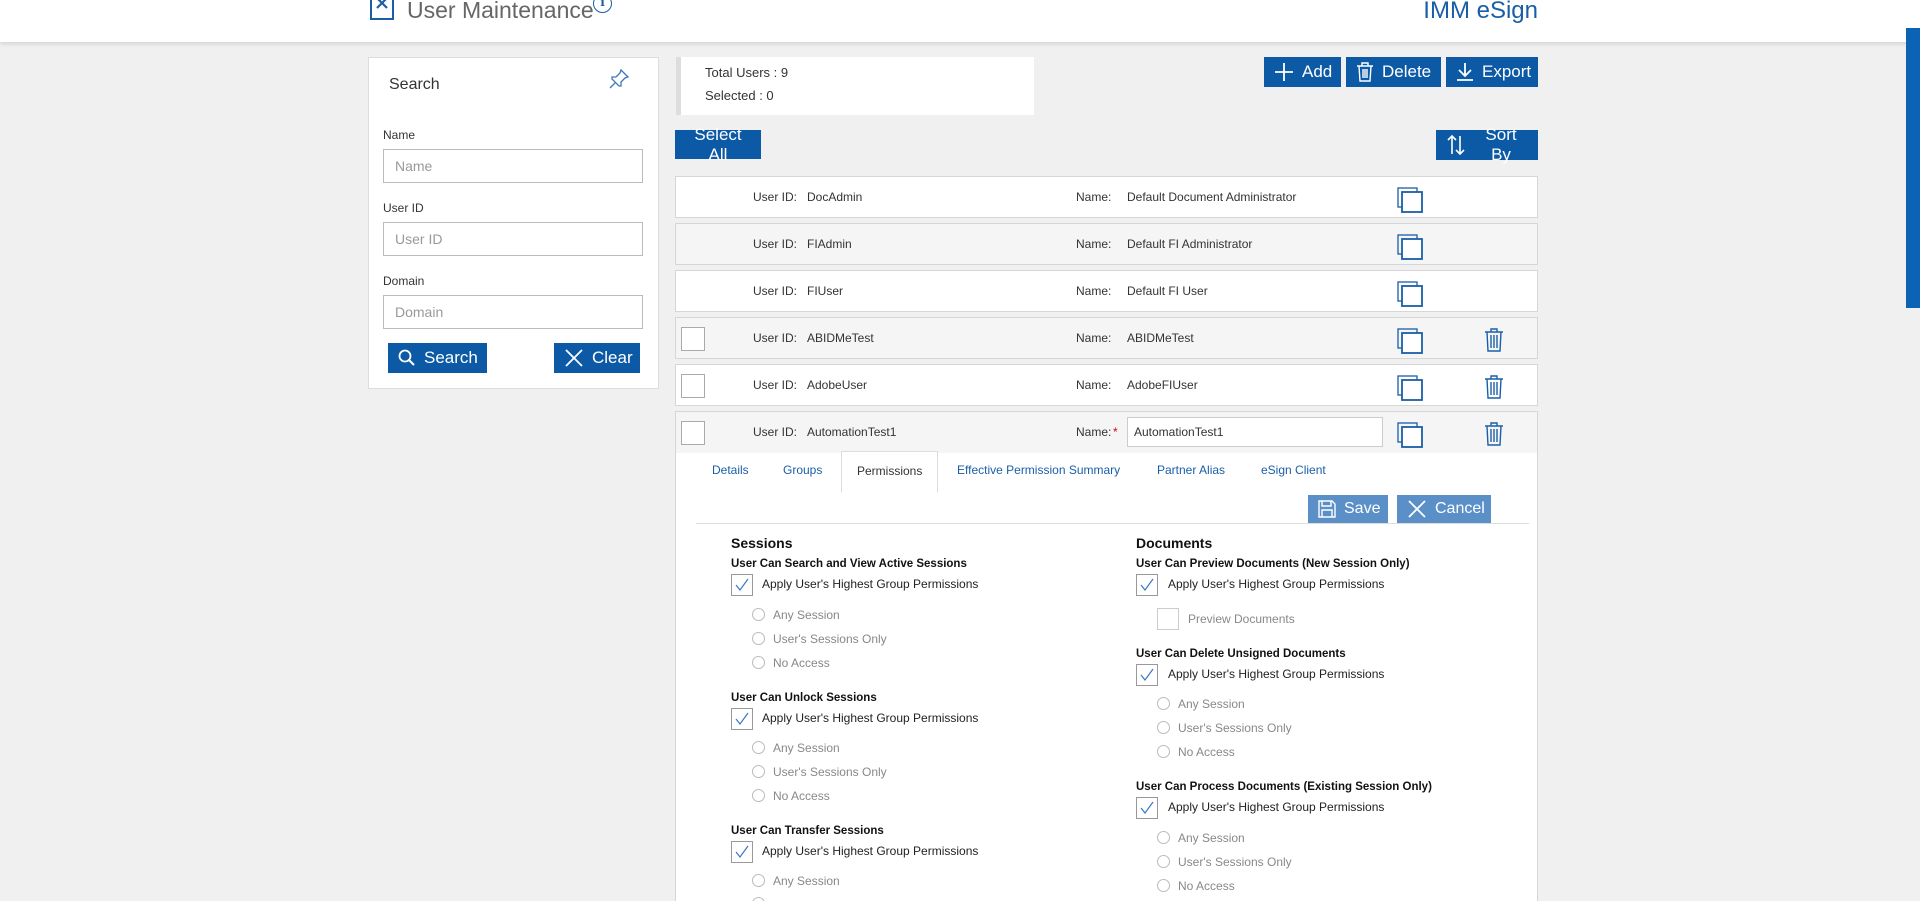 This screenshot has height=901, width=1920. Describe the element at coordinates (513, 312) in the screenshot. I see `domain-search-input` at that location.